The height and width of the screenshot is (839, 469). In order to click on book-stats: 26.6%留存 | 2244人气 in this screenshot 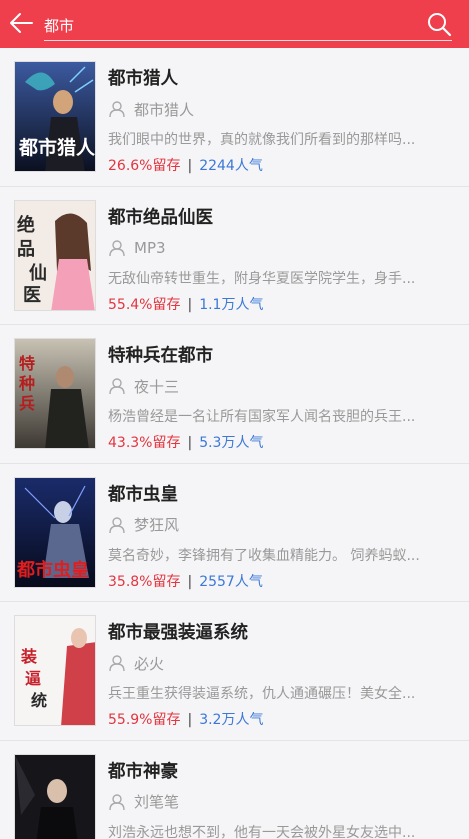, I will do `click(185, 165)`.